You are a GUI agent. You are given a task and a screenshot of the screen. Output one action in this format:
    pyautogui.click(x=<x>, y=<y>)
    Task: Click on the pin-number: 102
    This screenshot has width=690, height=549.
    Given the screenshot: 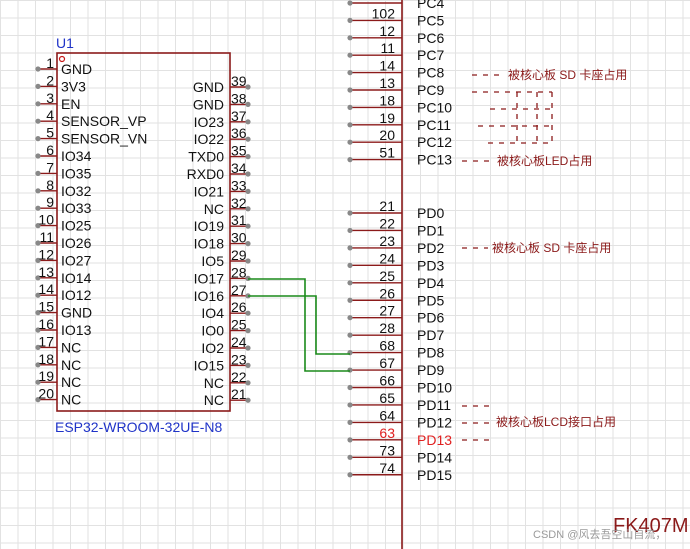 What is the action you would take?
    pyautogui.click(x=384, y=13)
    